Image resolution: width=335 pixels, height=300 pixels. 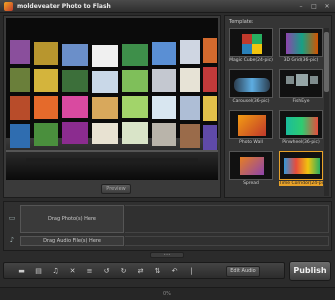 What do you see at coordinates (157, 271) in the screenshot?
I see `flip-icon: ⇅` at bounding box center [157, 271].